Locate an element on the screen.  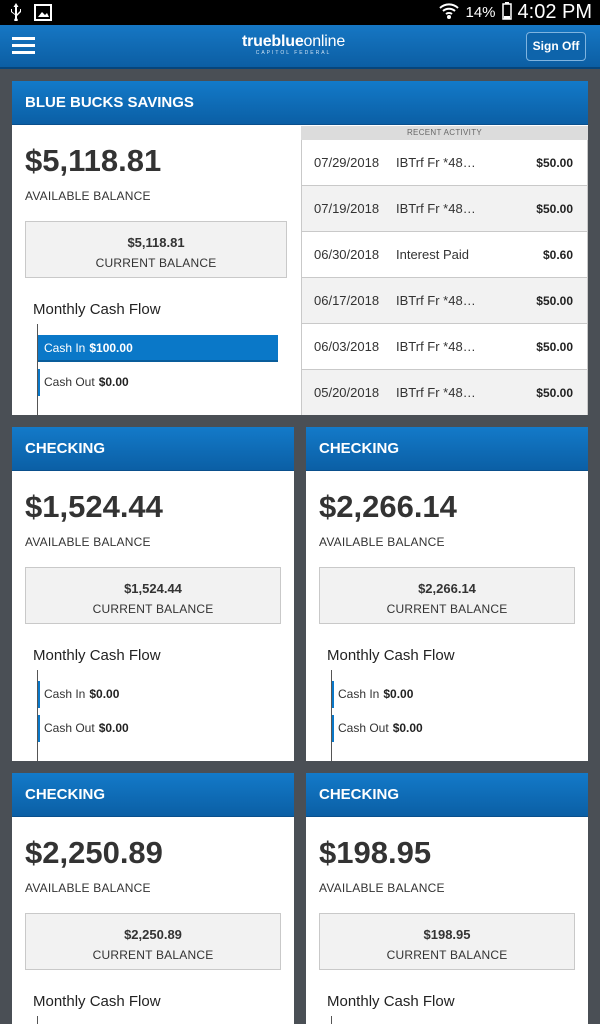
activity-row: 07/19/2018 IBTrf Fr *48… $50.00 is located at coordinates (444, 209).